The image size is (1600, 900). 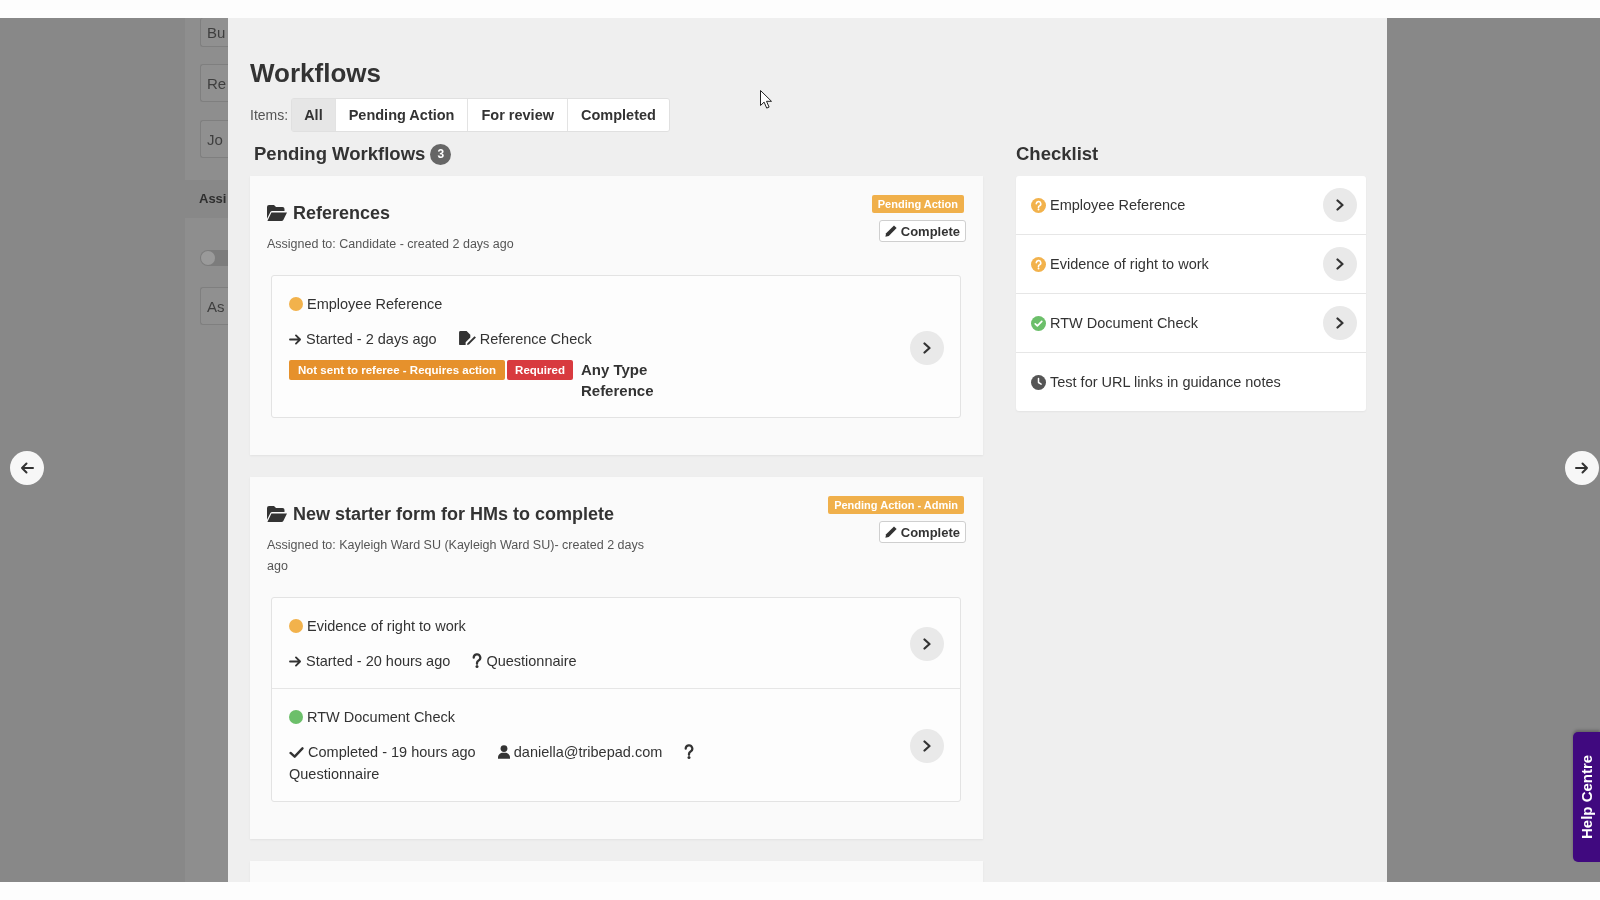 I want to click on assigned-text: Assigned to: Kayleigh Ward SU (Kayleigh Ward SU)- created 2 days ago, so click(x=456, y=556).